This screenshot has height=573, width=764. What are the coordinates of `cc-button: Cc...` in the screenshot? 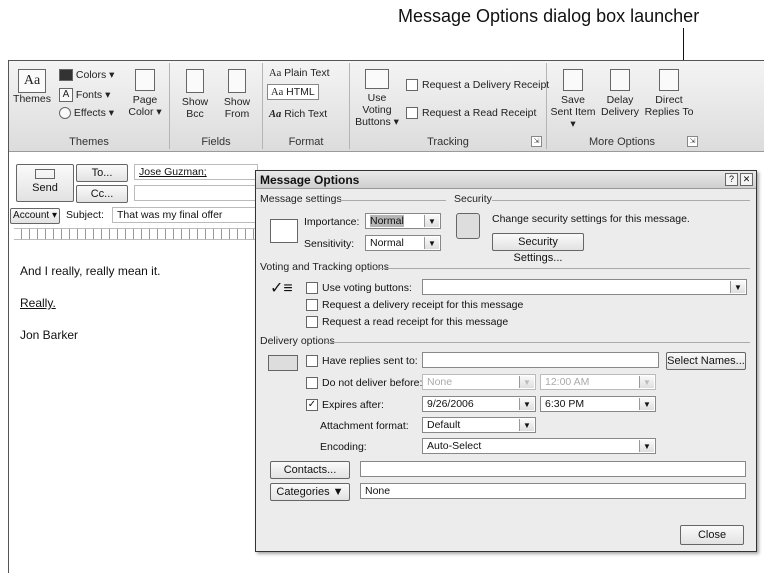 It's located at (102, 194).